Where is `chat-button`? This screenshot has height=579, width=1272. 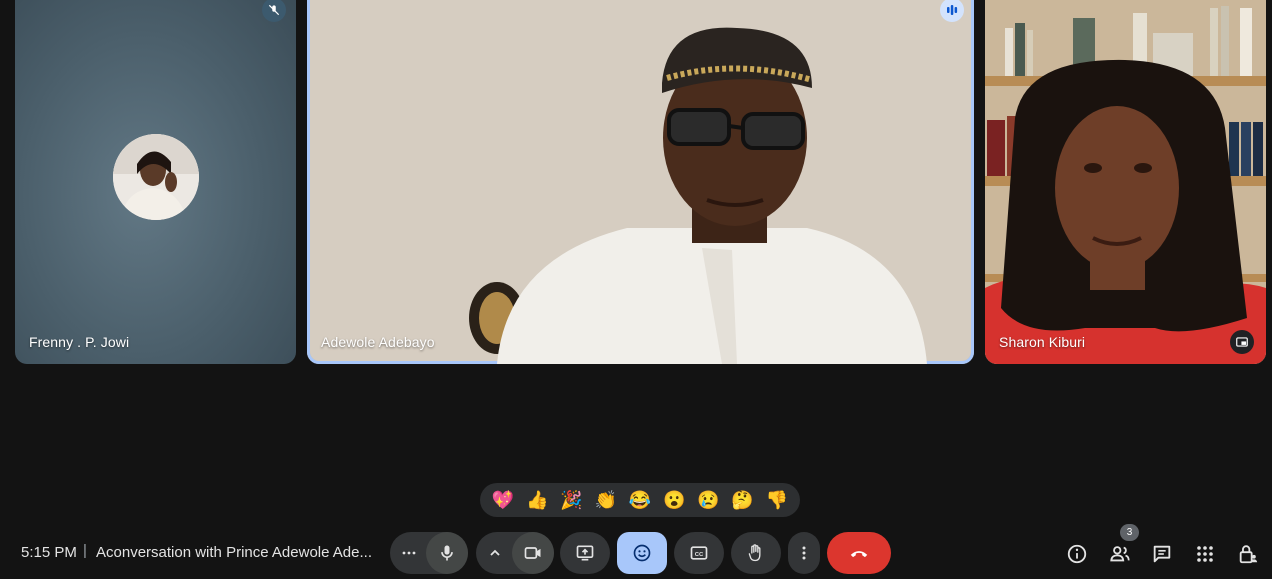
chat-button is located at coordinates (1162, 554).